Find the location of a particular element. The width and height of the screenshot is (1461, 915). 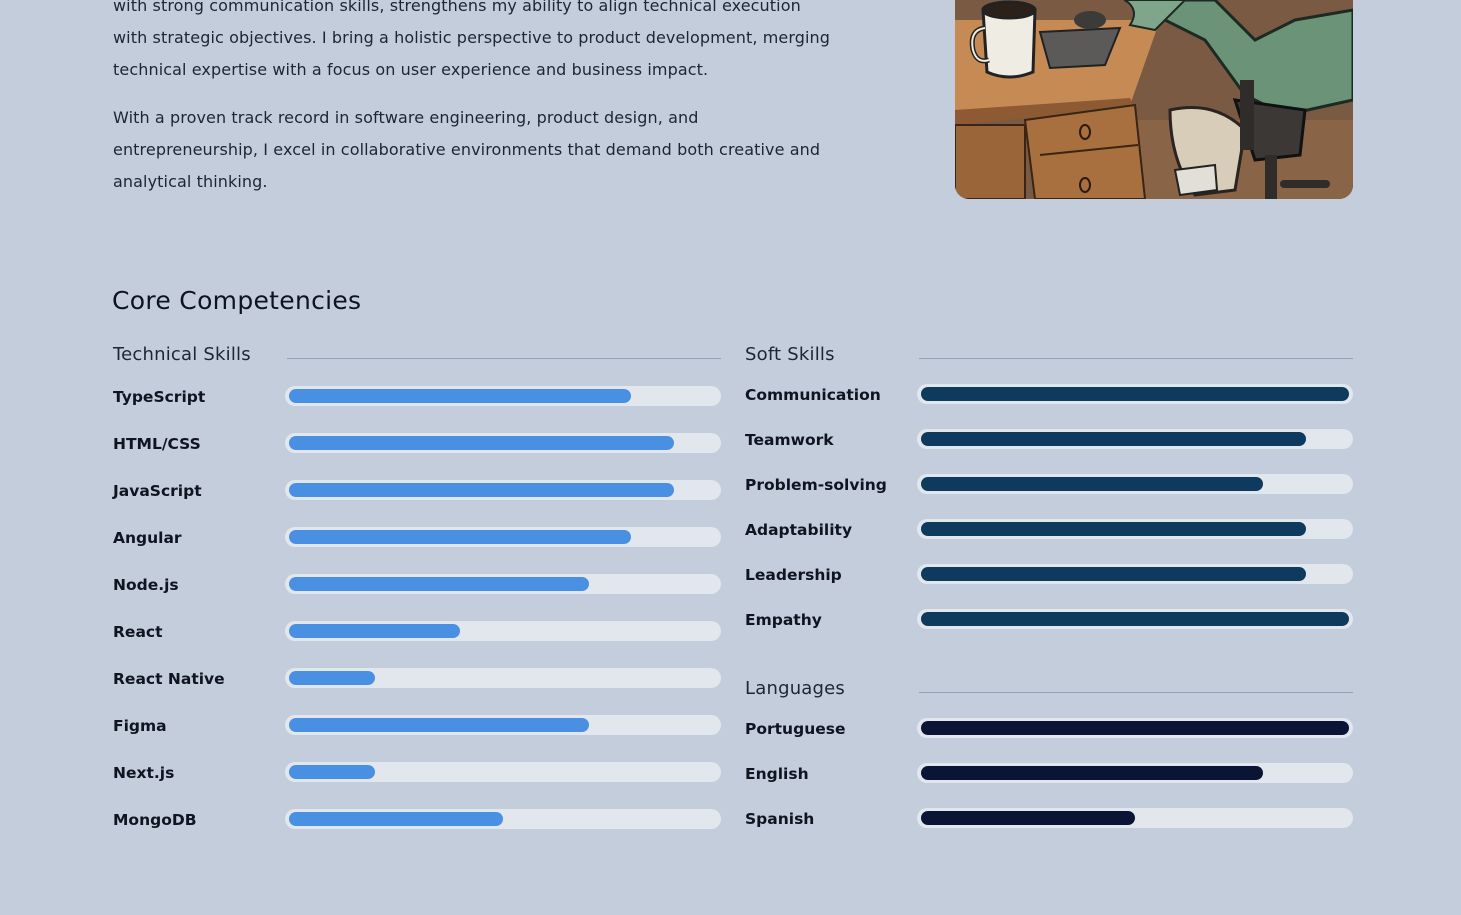

skill-row: React is located at coordinates (417, 633).